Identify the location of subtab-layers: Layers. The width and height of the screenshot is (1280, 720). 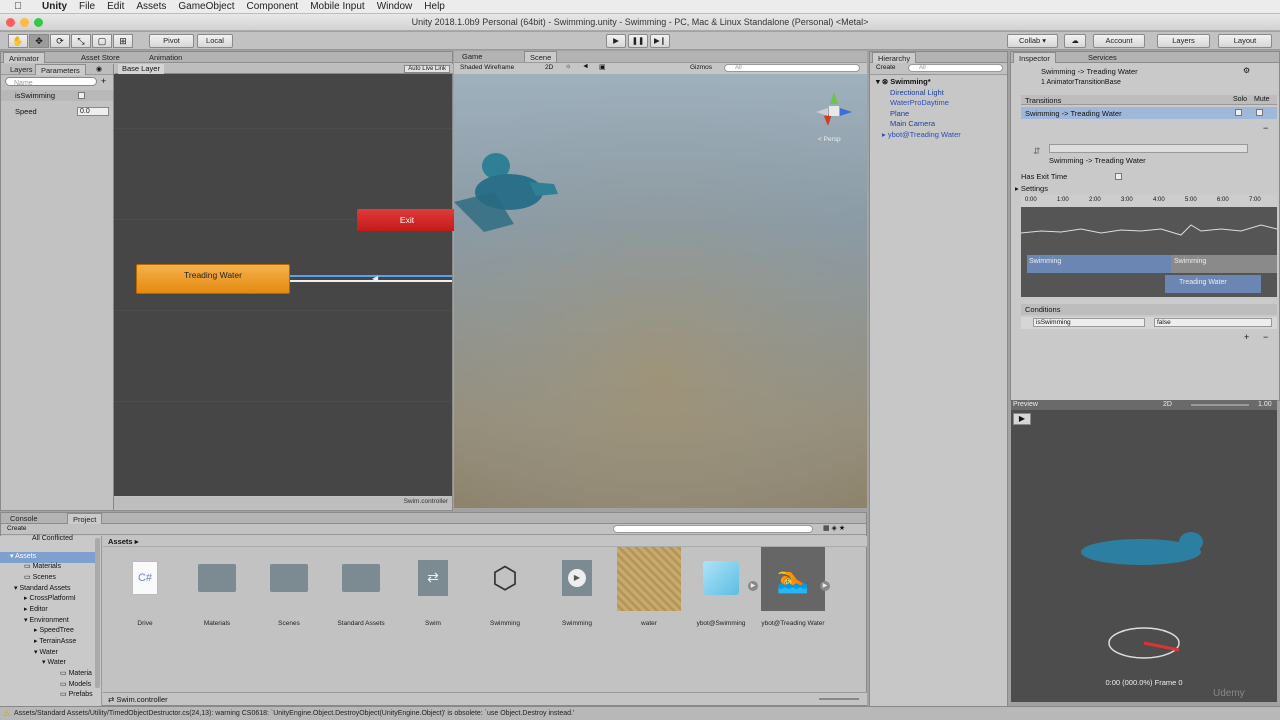
(21, 69).